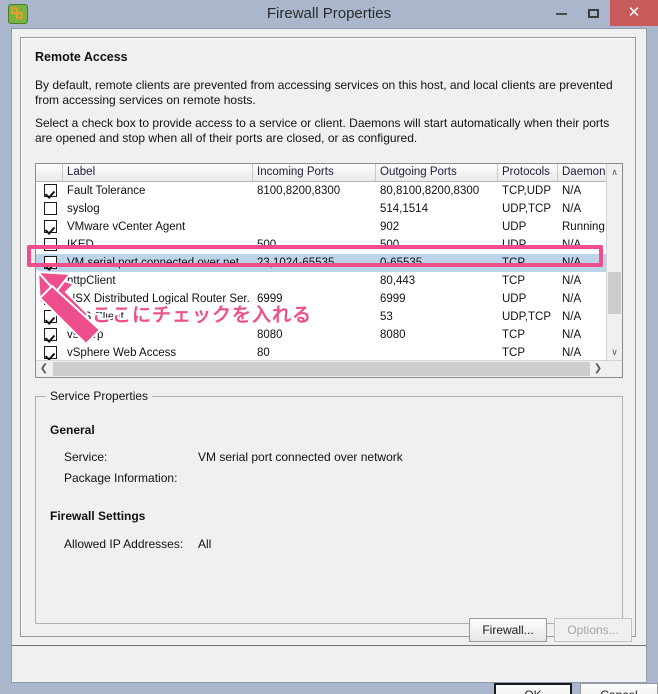 This screenshot has height=694, width=658. What do you see at coordinates (86, 457) in the screenshot?
I see `service-label: Service:` at bounding box center [86, 457].